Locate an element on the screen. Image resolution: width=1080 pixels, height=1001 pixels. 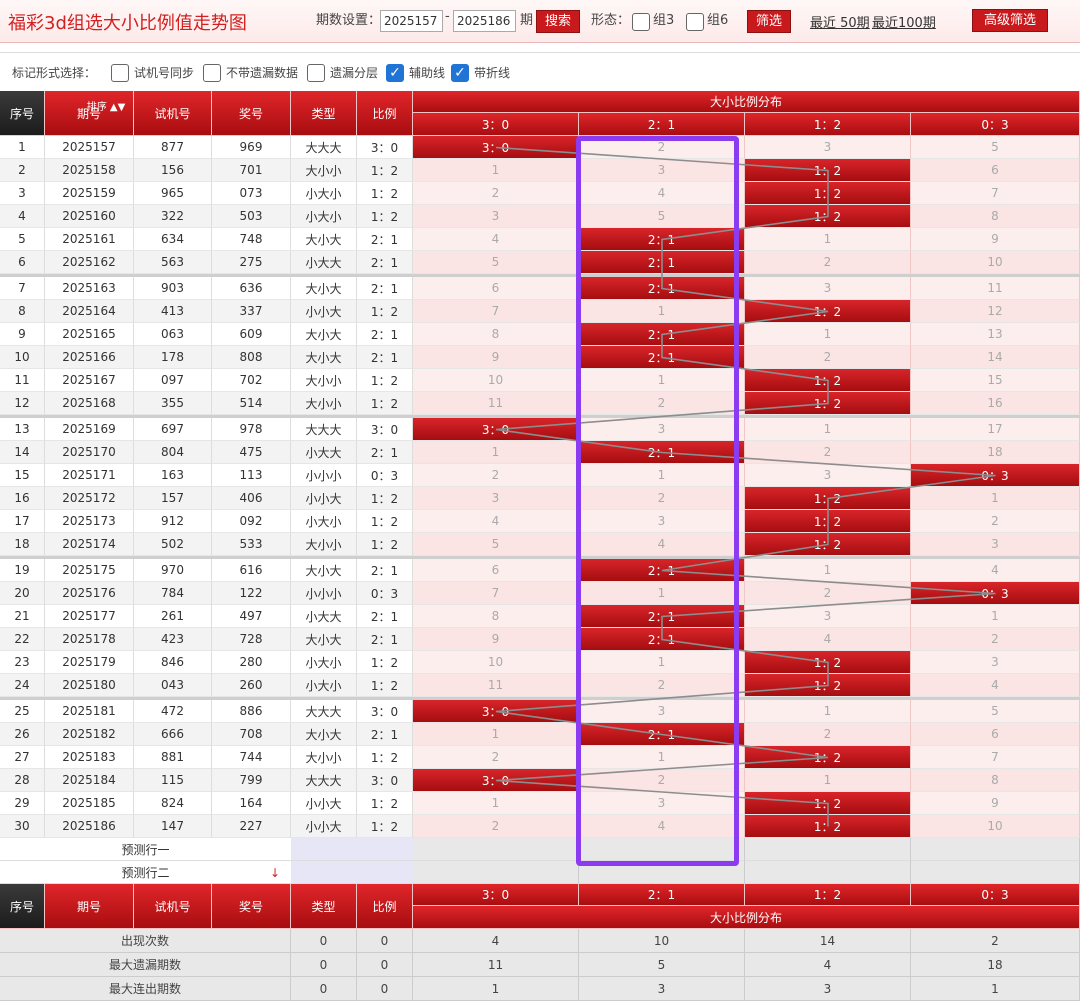
hit-cell: 2：1 is located at coordinates (662, 570).